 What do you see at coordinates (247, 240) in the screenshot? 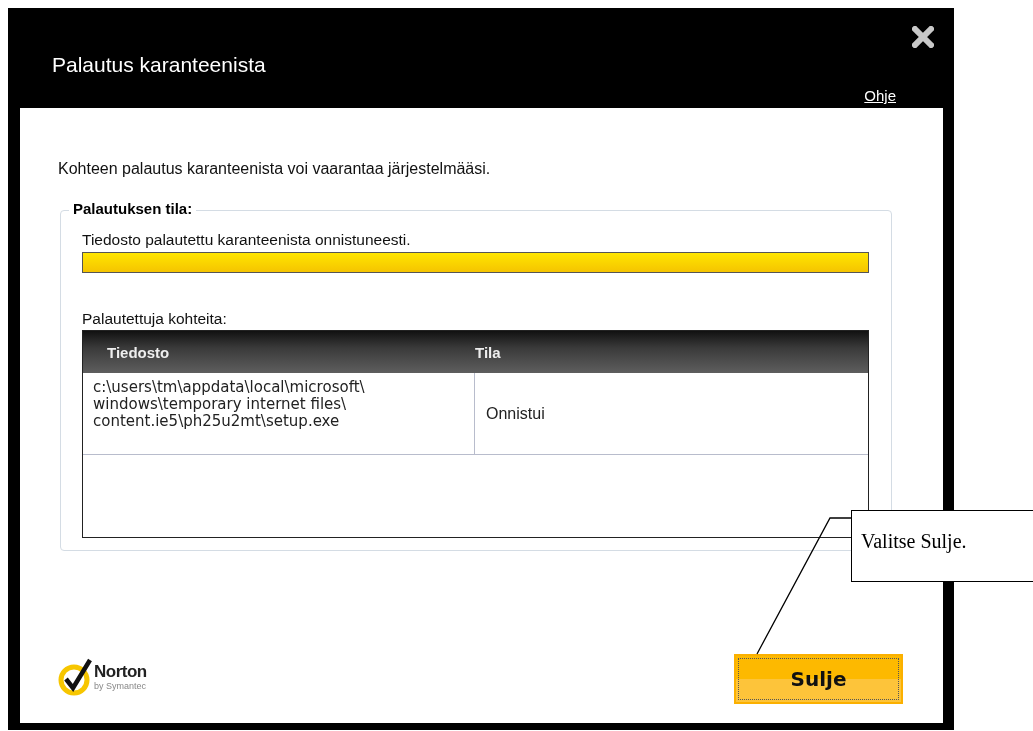
I see `status-text: Tiedosto palautettu karanteenista onnistuneesti.` at bounding box center [247, 240].